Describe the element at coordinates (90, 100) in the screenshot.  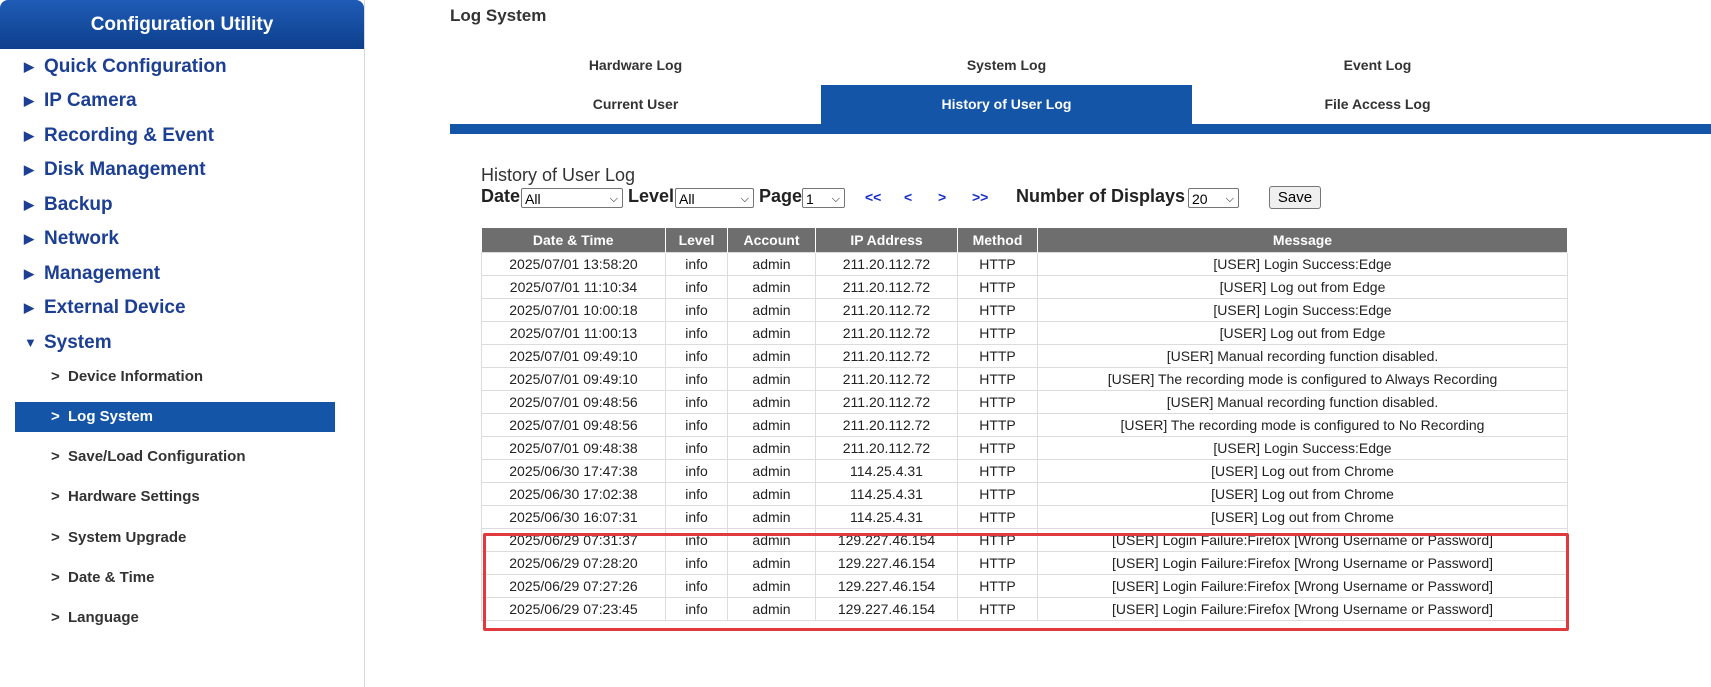
I see `sidebar-menu-label: IP Camera` at that location.